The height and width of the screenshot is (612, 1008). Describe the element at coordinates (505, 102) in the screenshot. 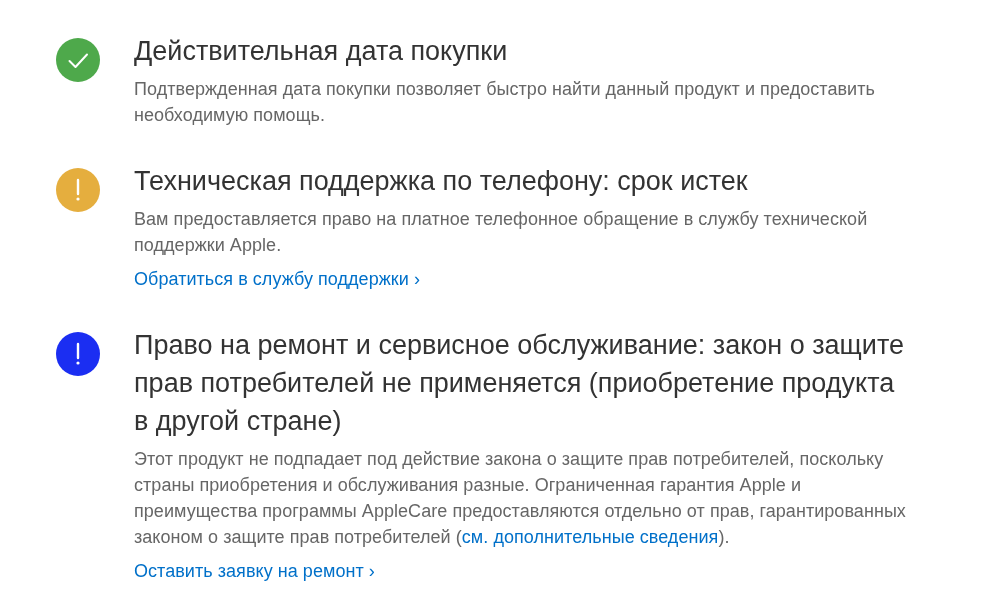

I see `section-description: Подтвержденная дата покупки позволяет быстро найти данный продукт и предоставить необходимую помощь.` at that location.